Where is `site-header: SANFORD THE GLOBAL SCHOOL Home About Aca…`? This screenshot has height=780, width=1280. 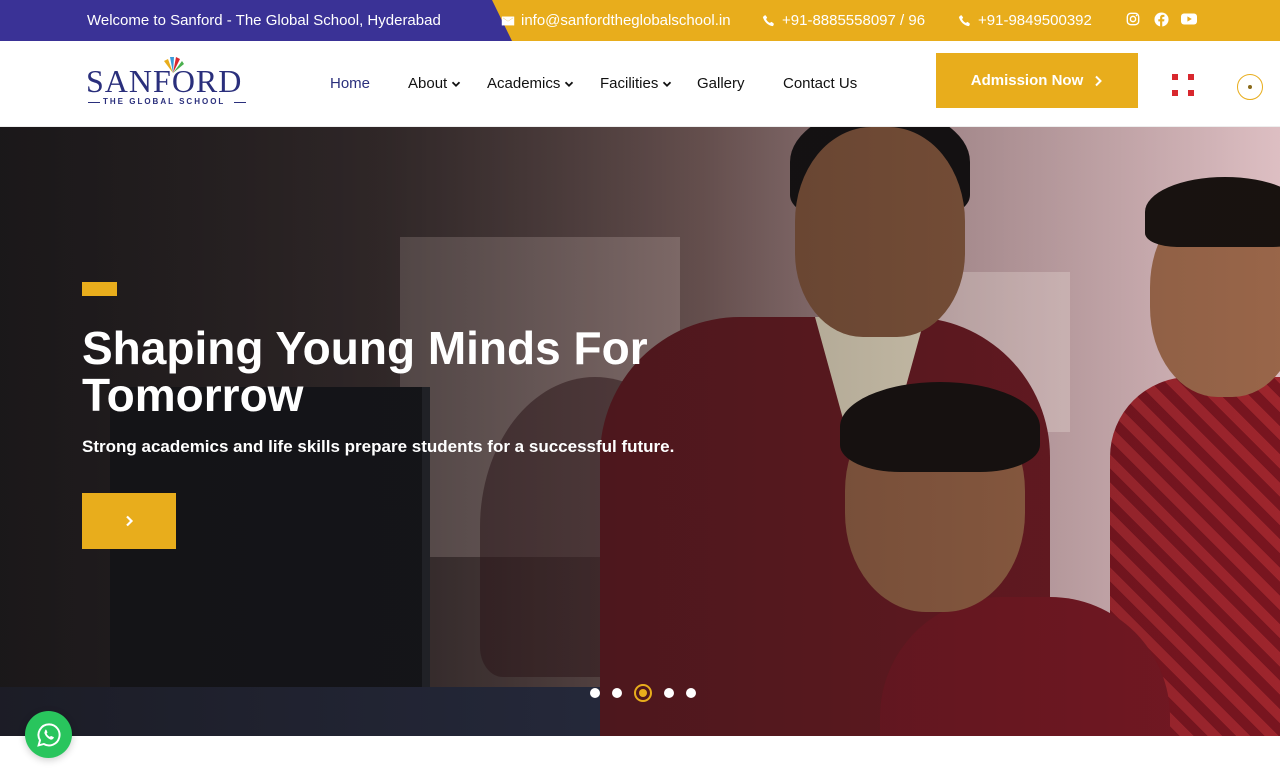
site-header: SANFORD THE GLOBAL SCHOOL Home About Aca… is located at coordinates (640, 84).